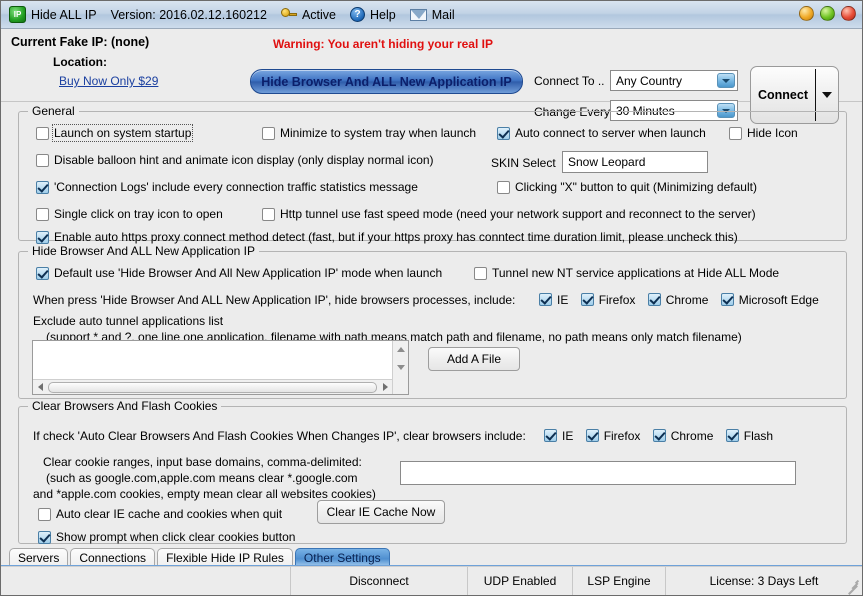 The height and width of the screenshot is (596, 863). Describe the element at coordinates (852, 586) in the screenshot. I see `resize-grip-icon` at that location.